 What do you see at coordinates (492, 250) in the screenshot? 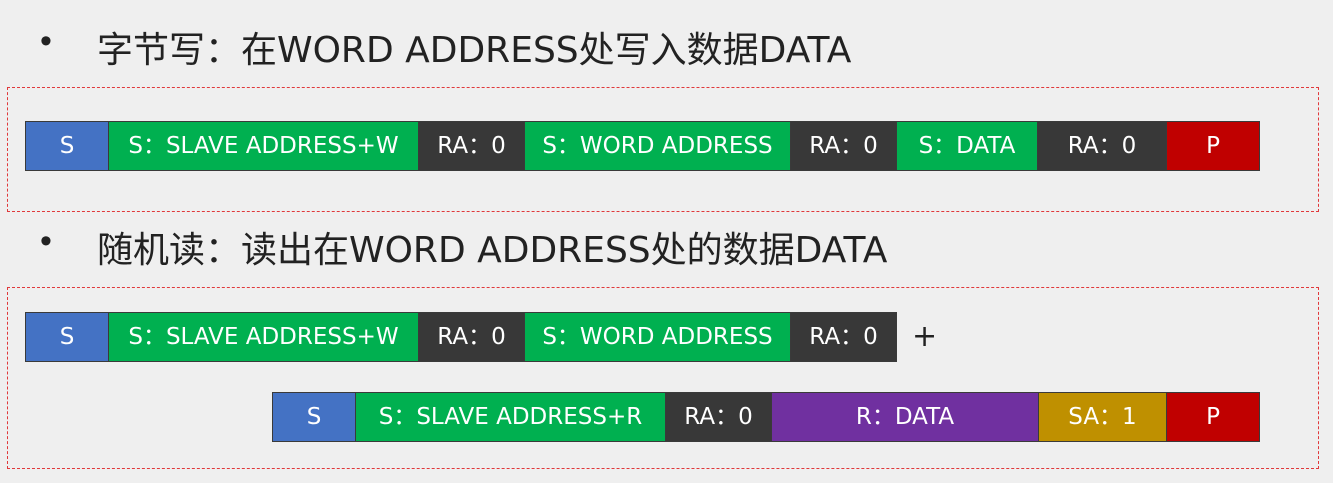
I see `random-read-title: 随机读：读出在WORD ADDRESS处的数据DATA` at bounding box center [492, 250].